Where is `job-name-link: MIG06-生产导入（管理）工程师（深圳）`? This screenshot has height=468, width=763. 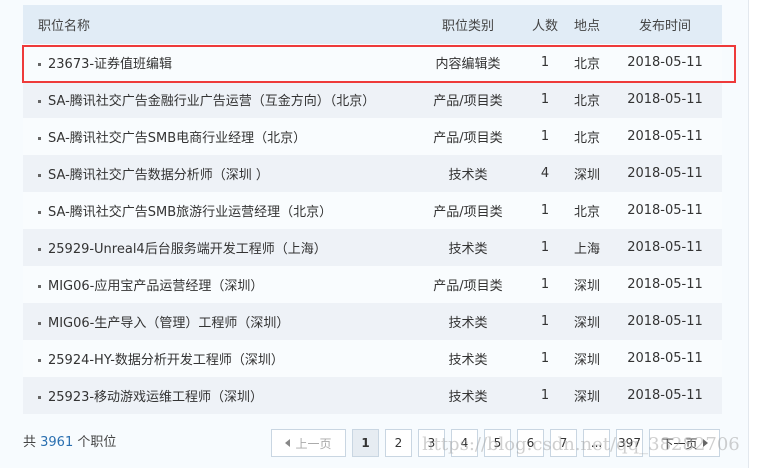 job-name-link: MIG06-生产导入（管理）工程师（深圳） is located at coordinates (163, 321).